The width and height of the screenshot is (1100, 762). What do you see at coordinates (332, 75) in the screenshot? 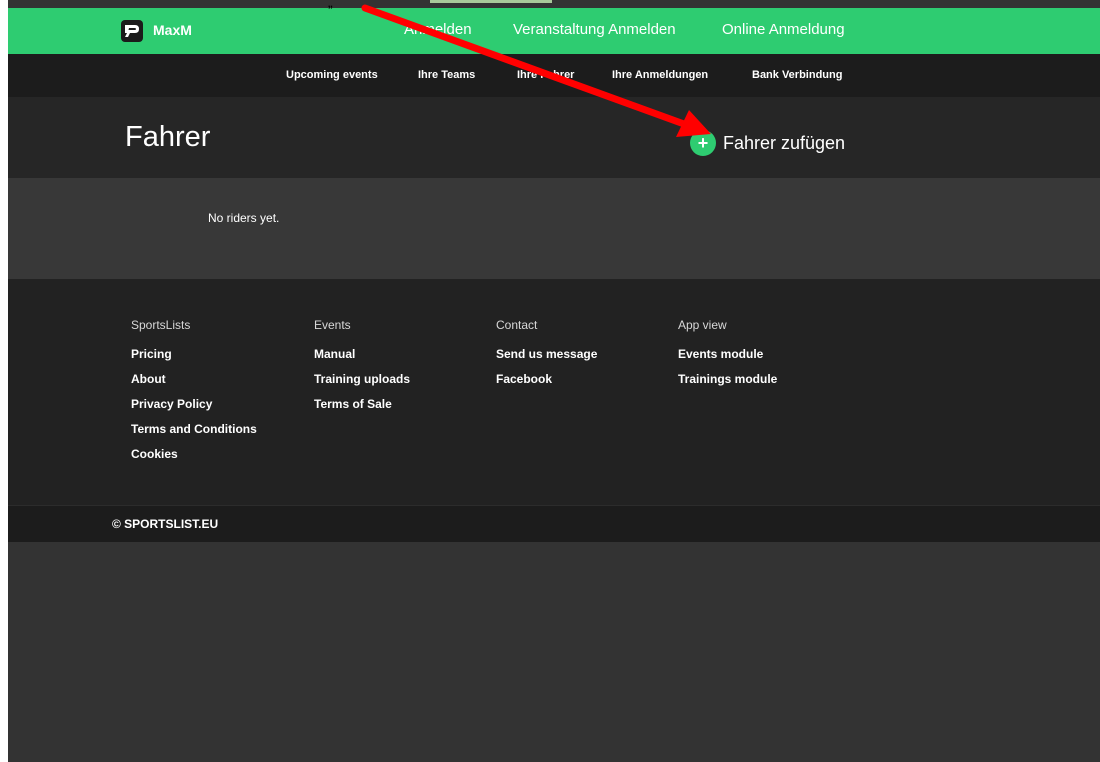
I see `subnav-upcoming-events: Upcoming events` at bounding box center [332, 75].